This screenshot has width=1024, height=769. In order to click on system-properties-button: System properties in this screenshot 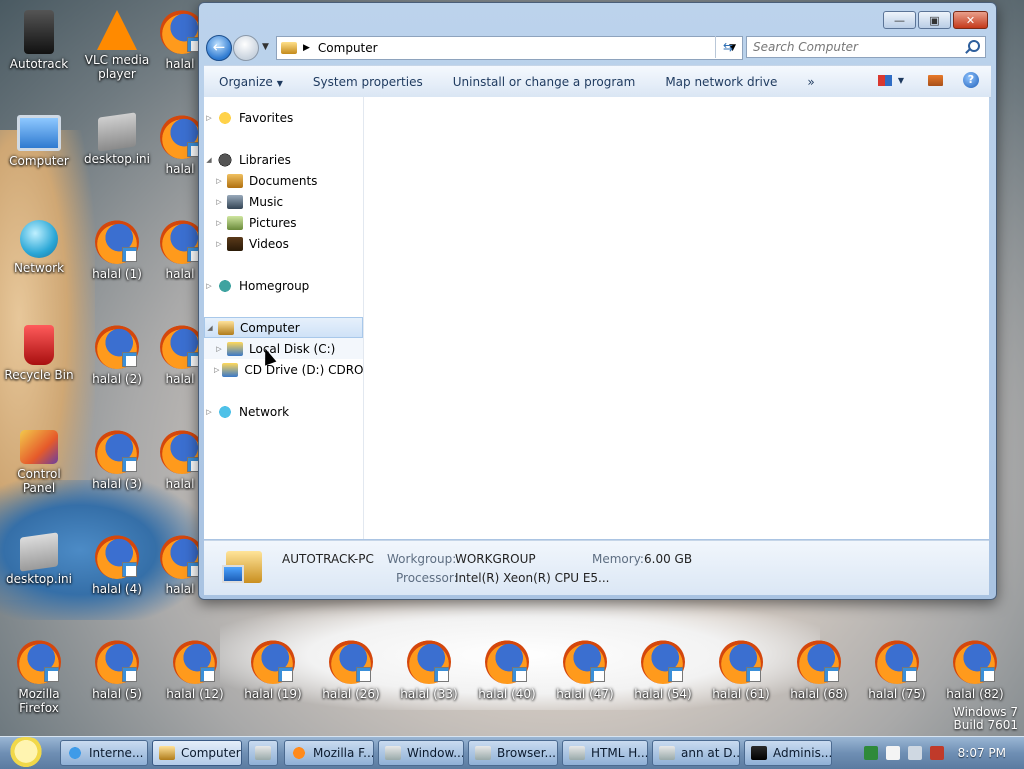, I will do `click(368, 82)`.